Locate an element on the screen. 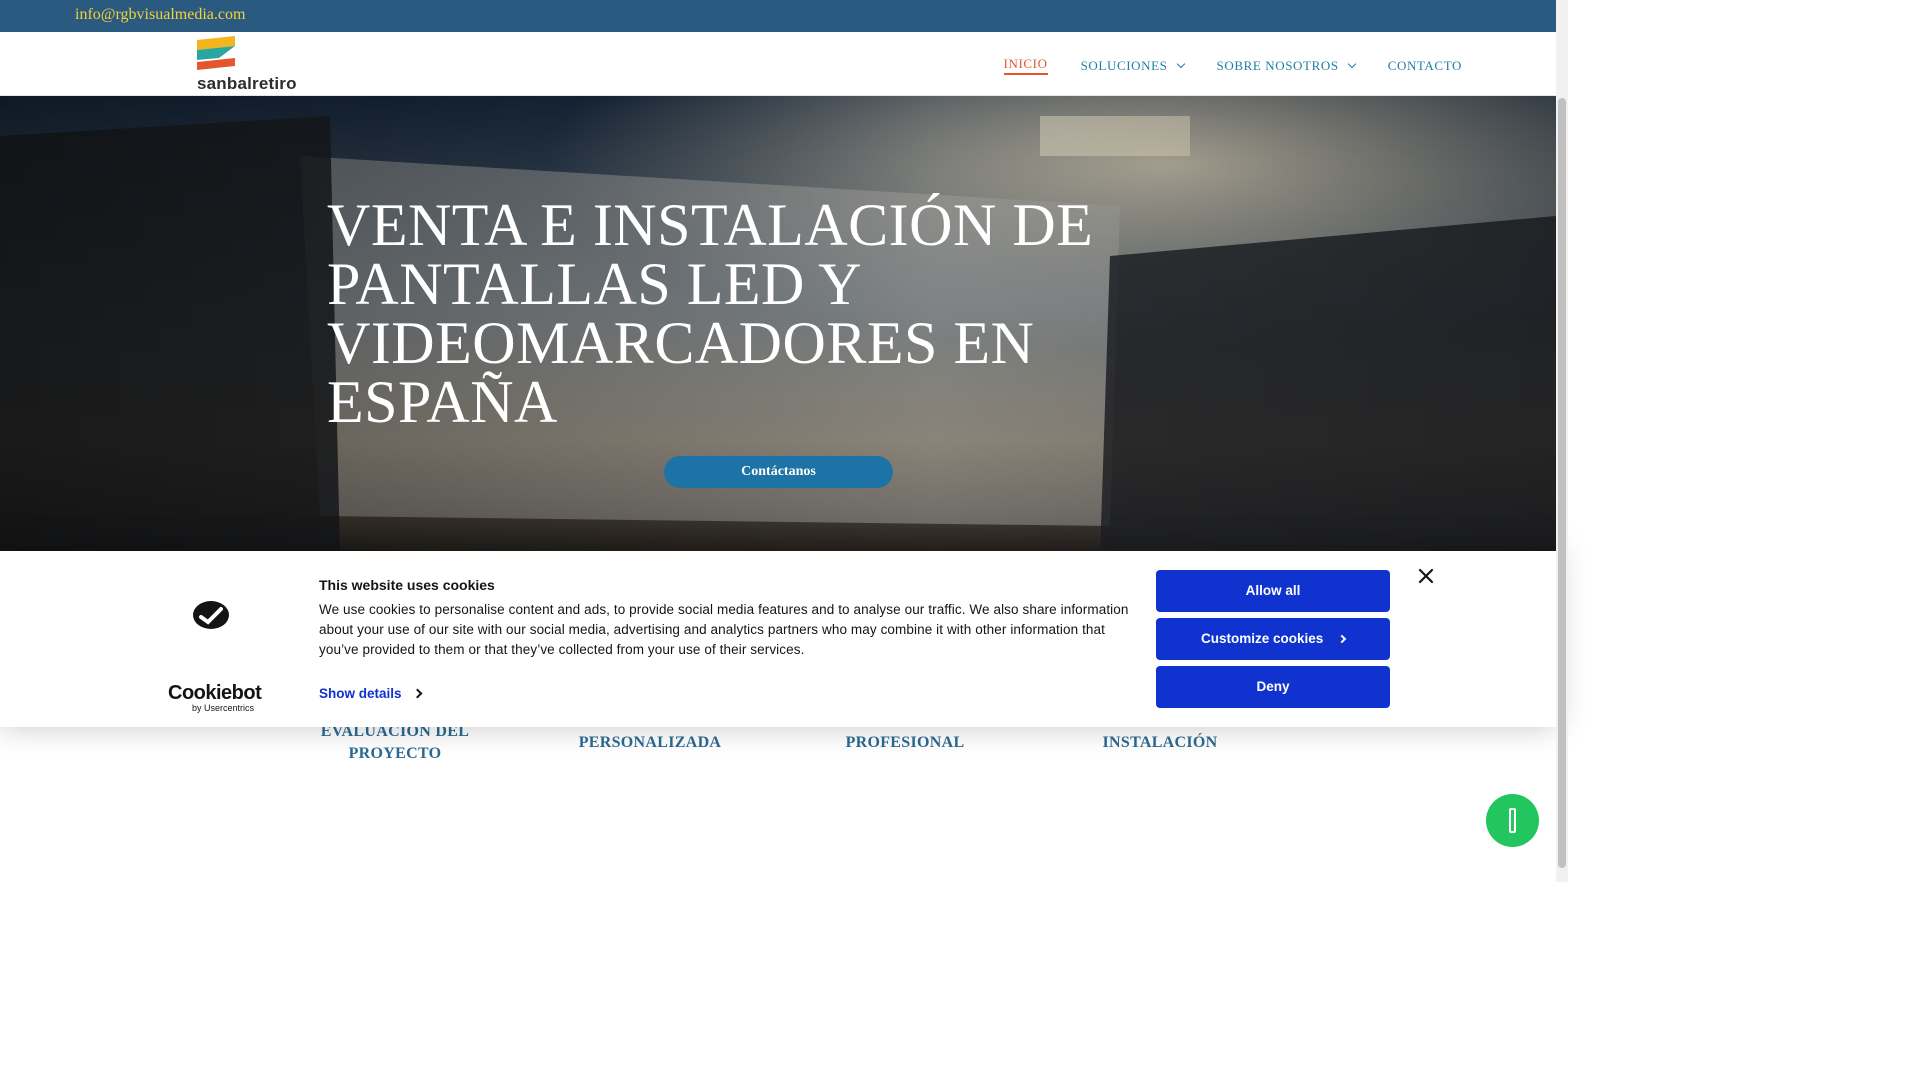 This screenshot has height=1080, width=1920. nav-item-soluciones: SOLUCIONES is located at coordinates (1132, 65).